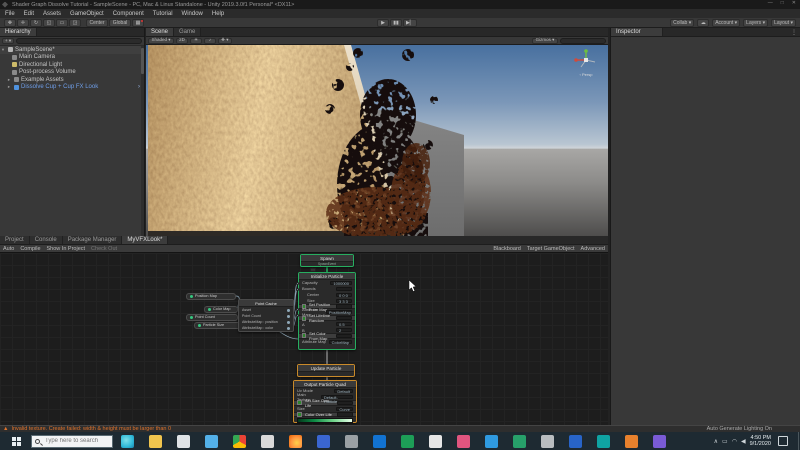 This screenshot has width=800, height=450. What do you see at coordinates (327, 264) in the screenshot?
I see `spawn-event-port: SpawnEvent` at bounding box center [327, 264].